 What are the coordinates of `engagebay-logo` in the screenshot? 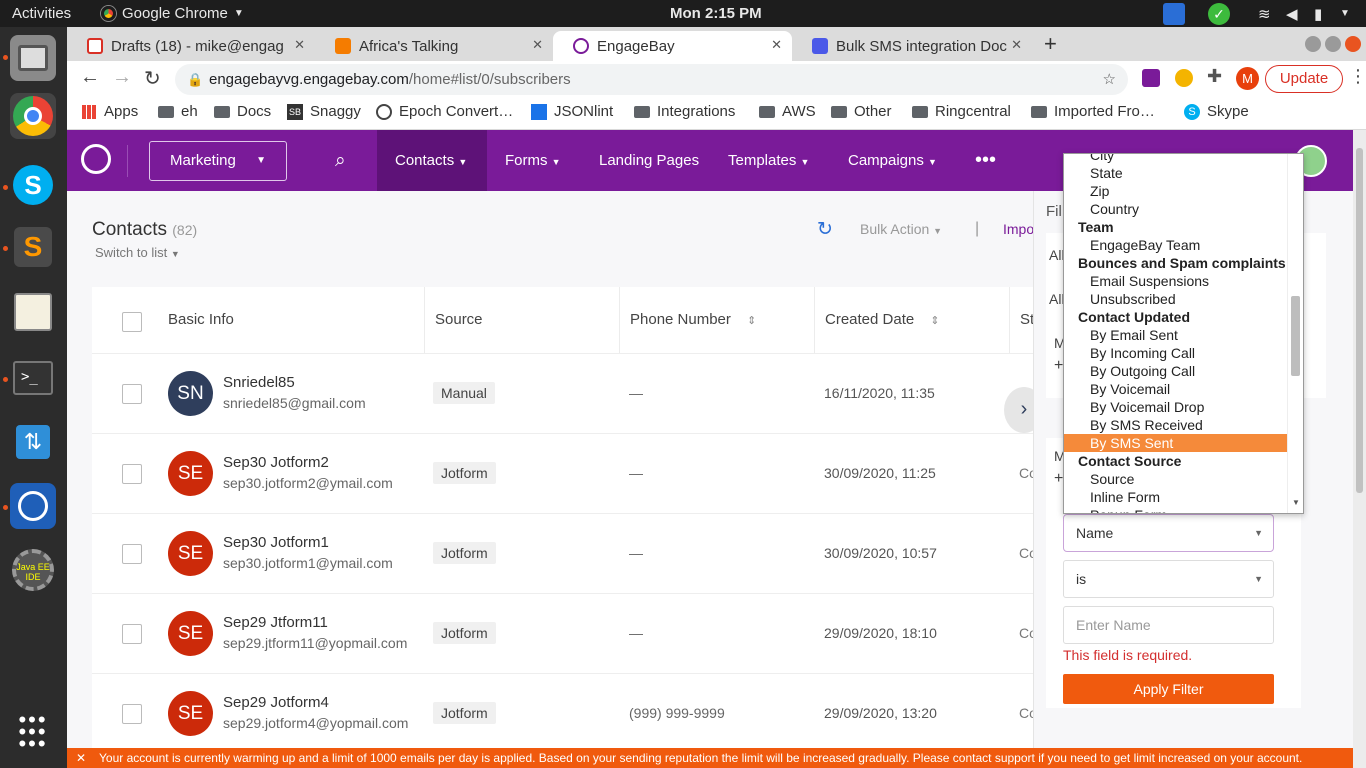 It's located at (96, 159).